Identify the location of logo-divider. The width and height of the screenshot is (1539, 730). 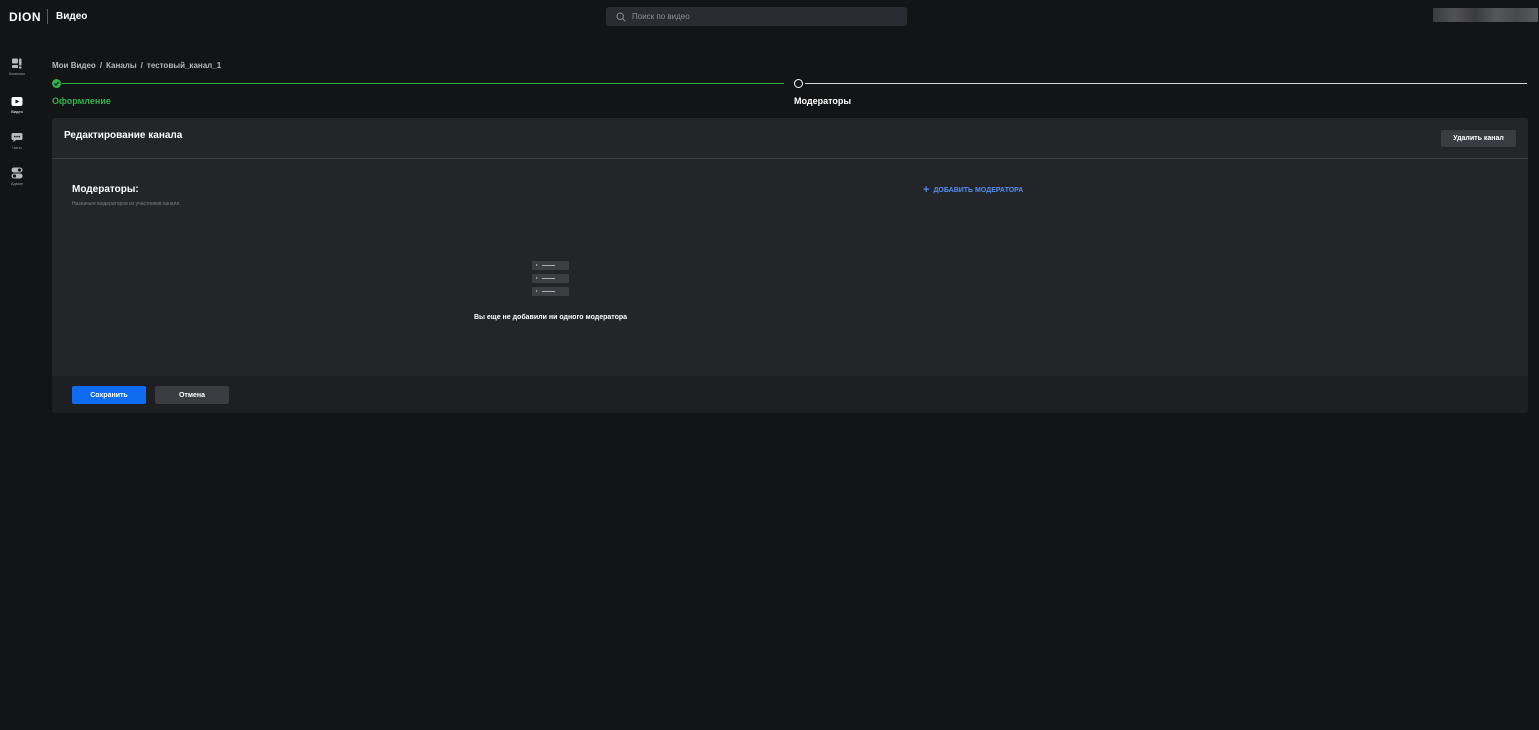
(47, 16).